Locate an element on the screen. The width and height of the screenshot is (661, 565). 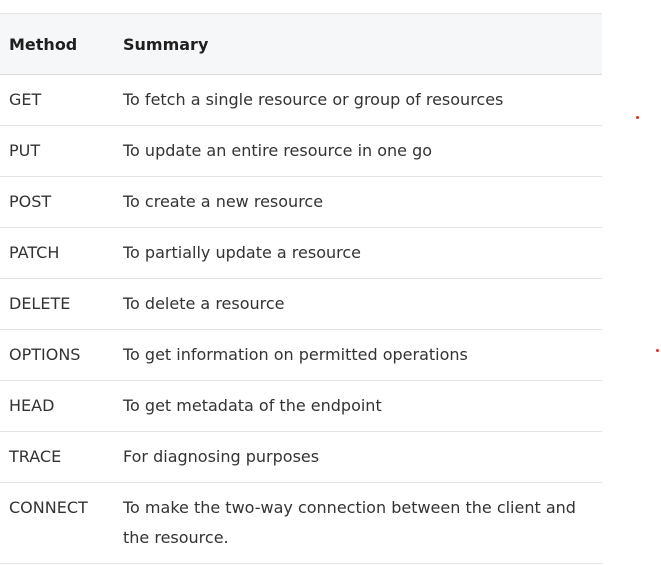
summary-cell: For diagnosing purposes is located at coordinates (221, 456).